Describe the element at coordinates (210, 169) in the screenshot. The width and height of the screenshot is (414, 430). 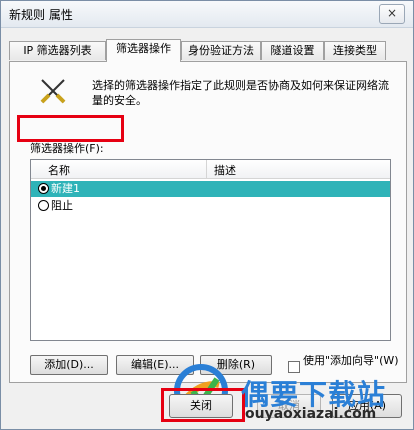
I see `list-header: 名称 描述` at that location.